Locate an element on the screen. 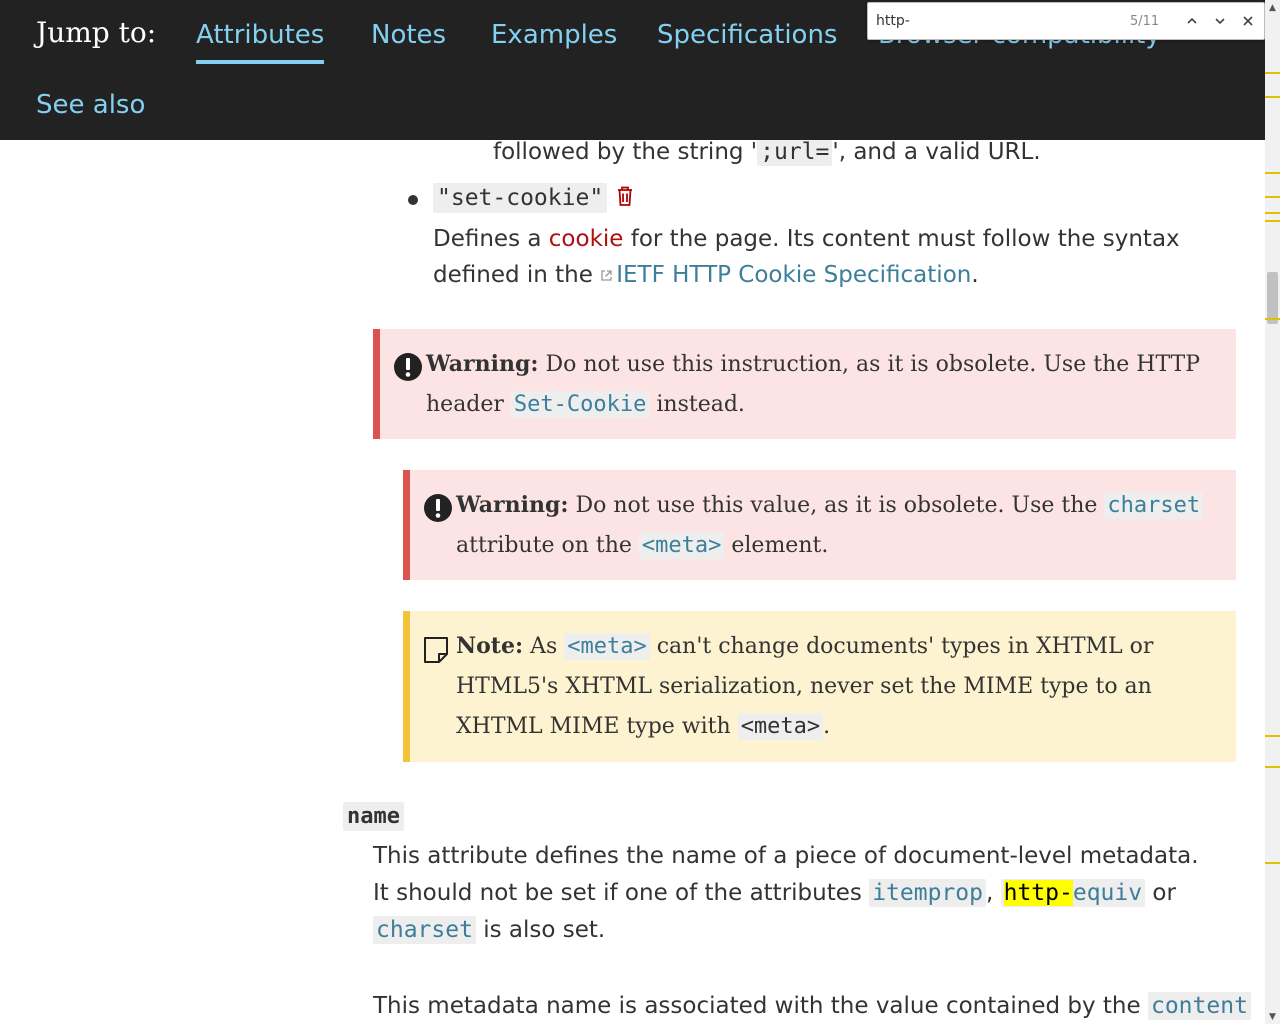 Image resolution: width=1280 pixels, height=1024 pixels. set-cookie-term: "set-cookie" is located at coordinates (533, 198).